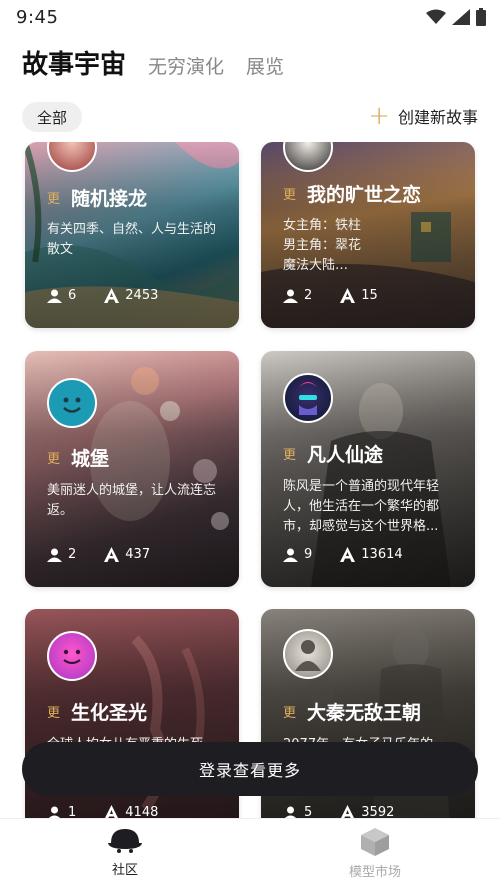 This screenshot has width=500, height=888. Describe the element at coordinates (142, 811) in the screenshot. I see `word-count-value: 4148` at that location.